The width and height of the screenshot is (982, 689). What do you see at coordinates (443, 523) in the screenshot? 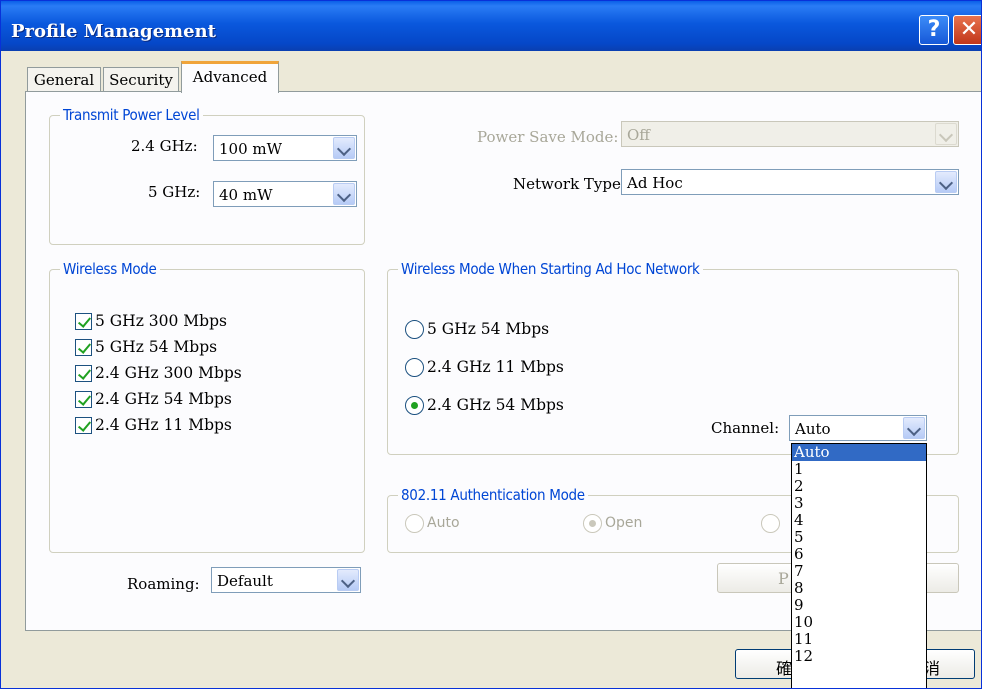
I see `auth-mode-option-label: Auto` at bounding box center [443, 523].